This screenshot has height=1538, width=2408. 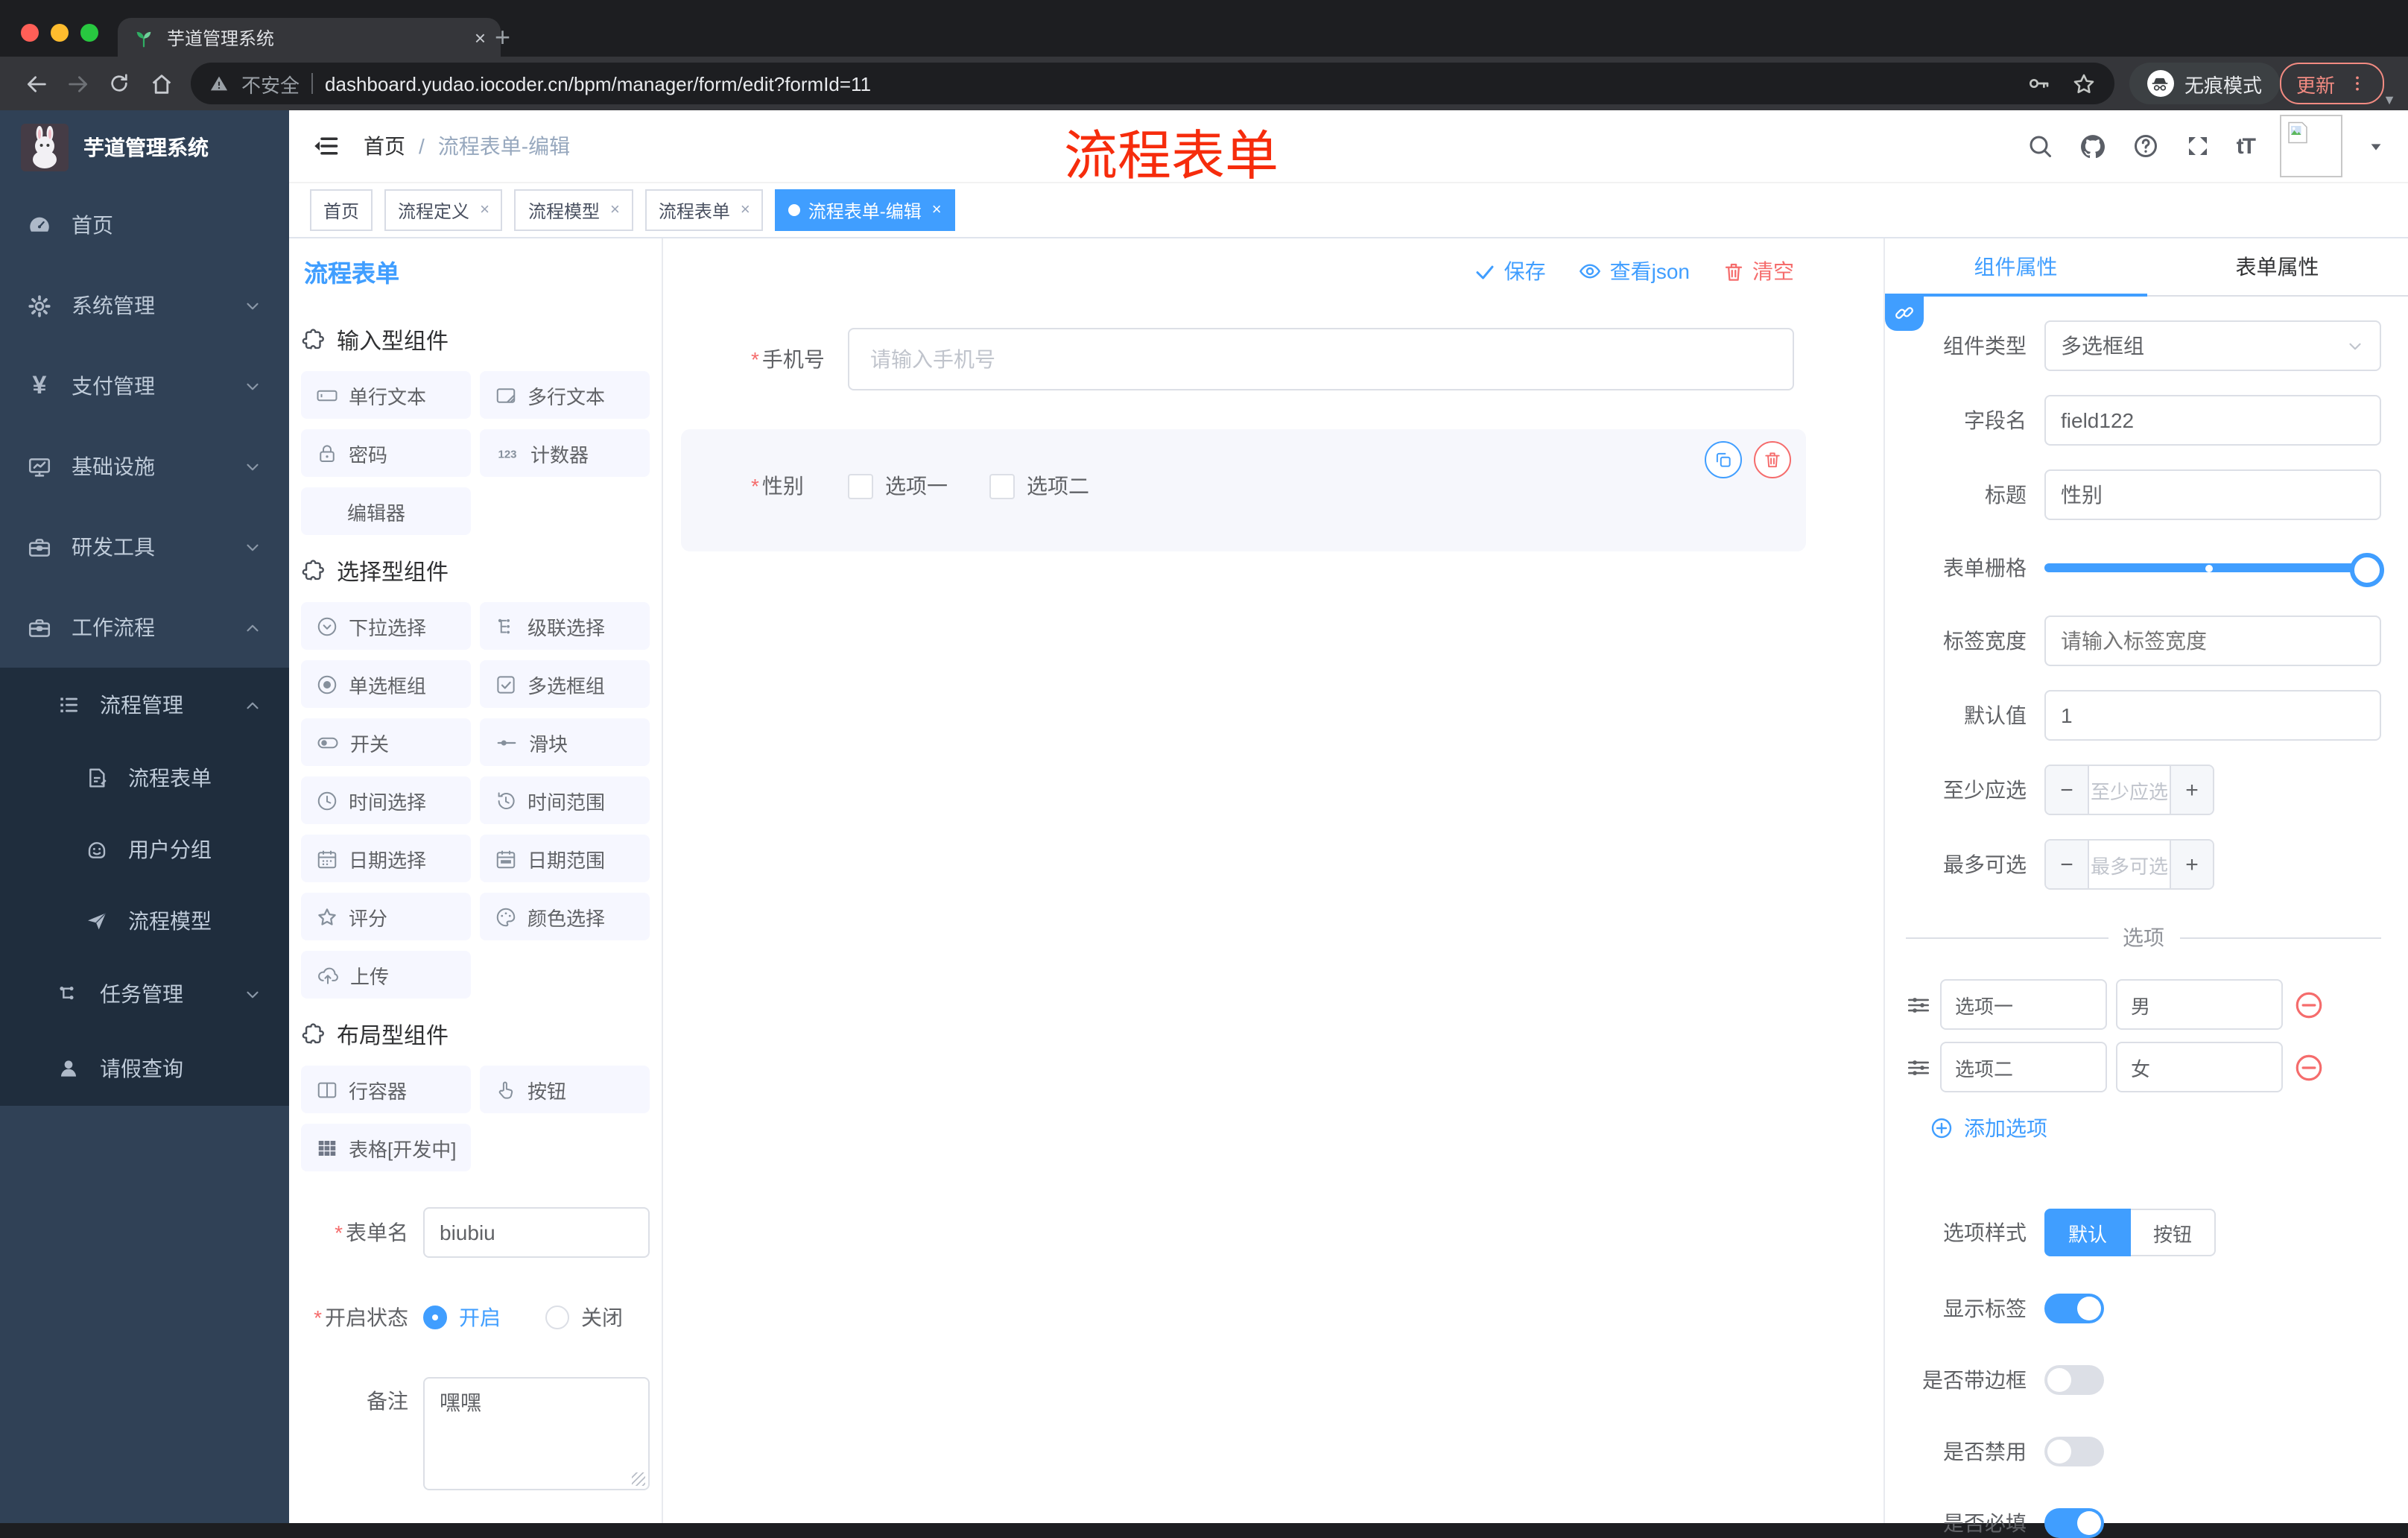 What do you see at coordinates (384, 146) in the screenshot?
I see `breadcrumb-home: 首页` at bounding box center [384, 146].